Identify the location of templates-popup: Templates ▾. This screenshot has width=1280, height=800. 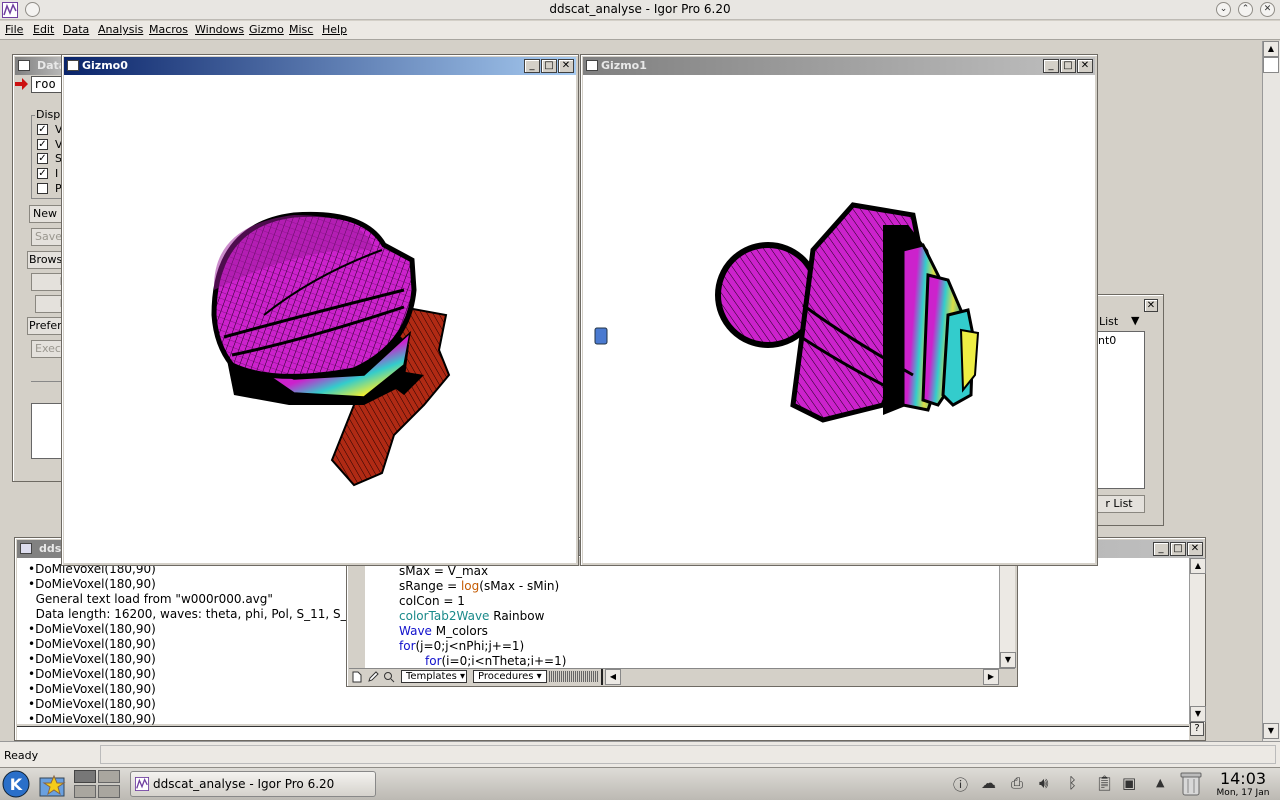
(434, 676).